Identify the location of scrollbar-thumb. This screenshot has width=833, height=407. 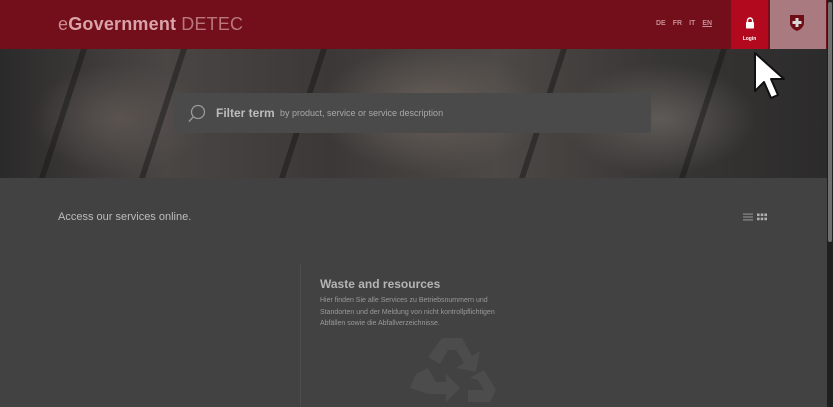
(830, 122).